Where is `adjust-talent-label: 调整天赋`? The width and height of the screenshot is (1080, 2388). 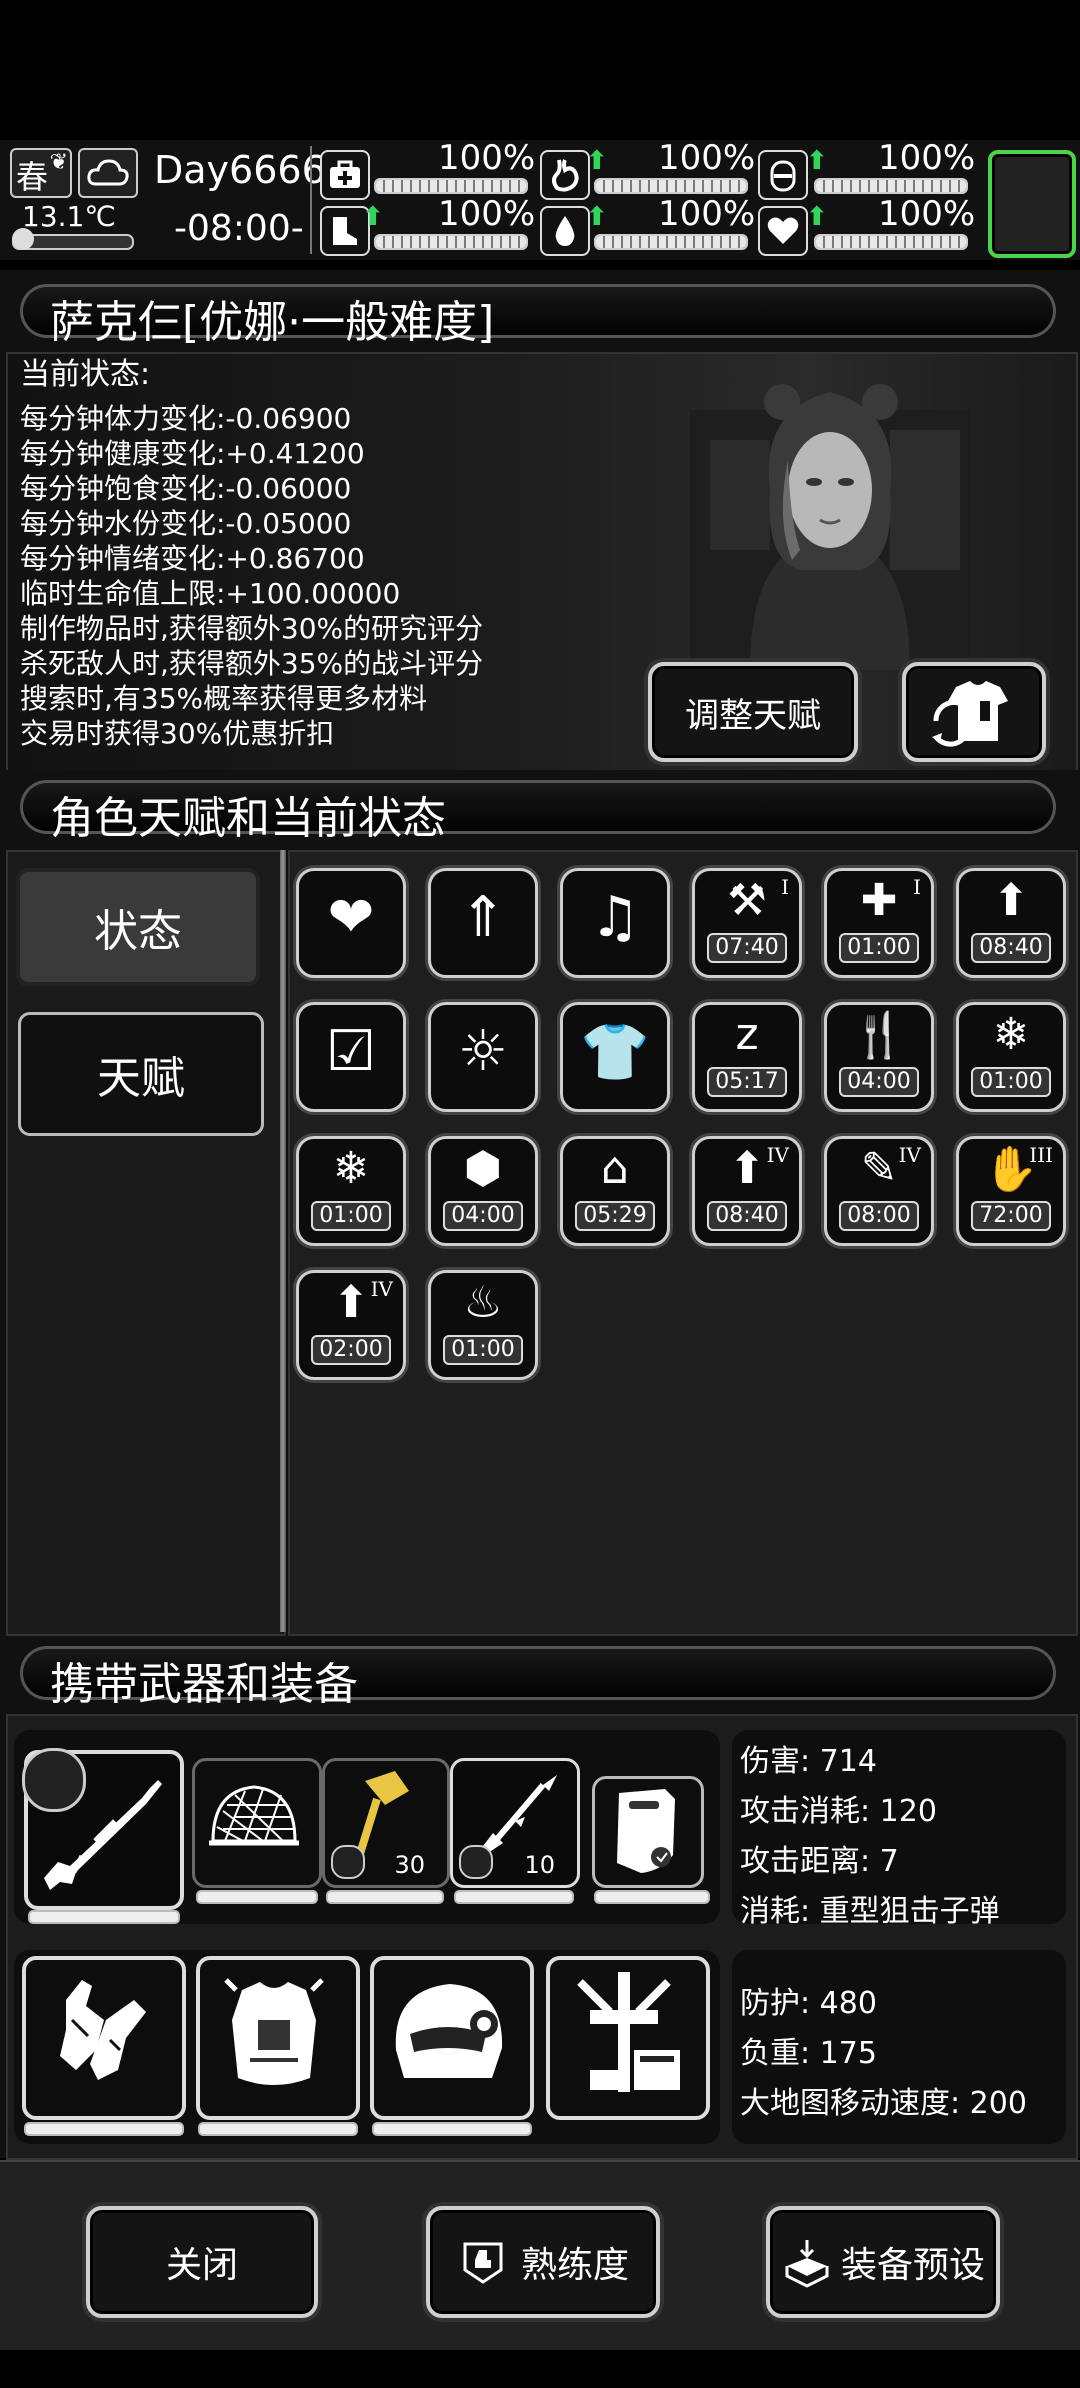
adjust-talent-label: 调整天赋 is located at coordinates (753, 715).